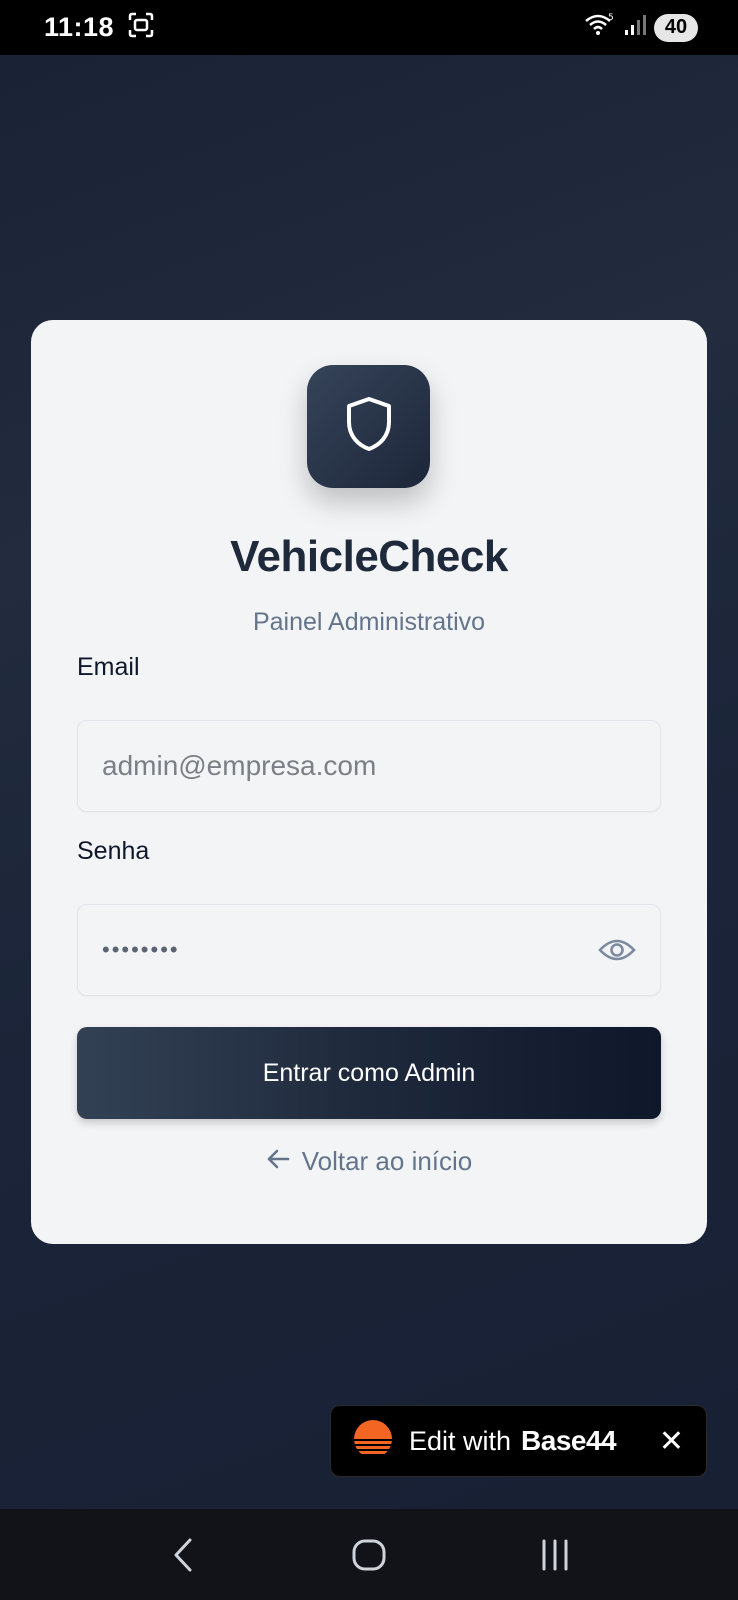 Image resolution: width=738 pixels, height=1600 pixels. Describe the element at coordinates (369, 27) in the screenshot. I see `status-bar: 11:18 5 40` at that location.